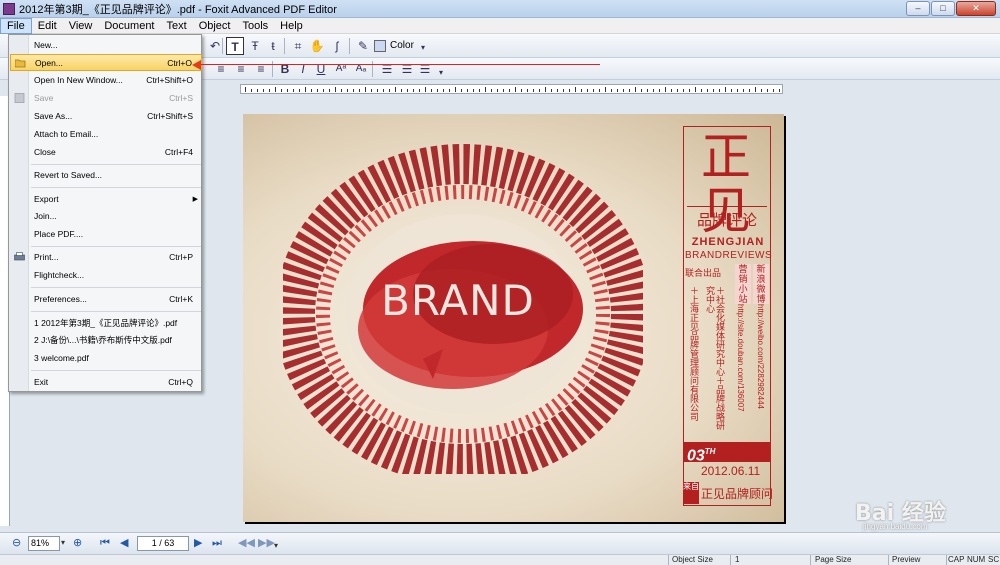  What do you see at coordinates (44, 543) in the screenshot?
I see `zoom-level-input: 81%` at bounding box center [44, 543].